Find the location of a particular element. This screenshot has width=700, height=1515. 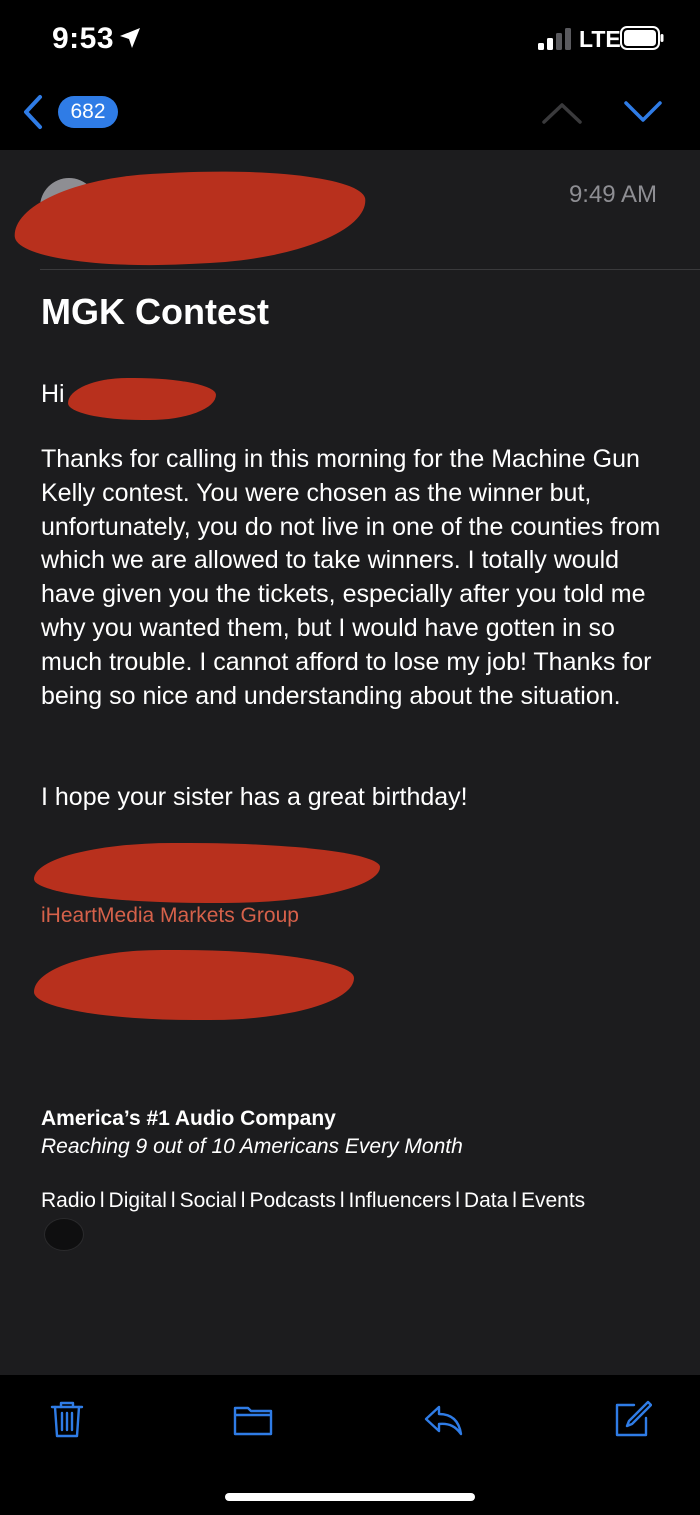

battery-icon is located at coordinates (642, 38).